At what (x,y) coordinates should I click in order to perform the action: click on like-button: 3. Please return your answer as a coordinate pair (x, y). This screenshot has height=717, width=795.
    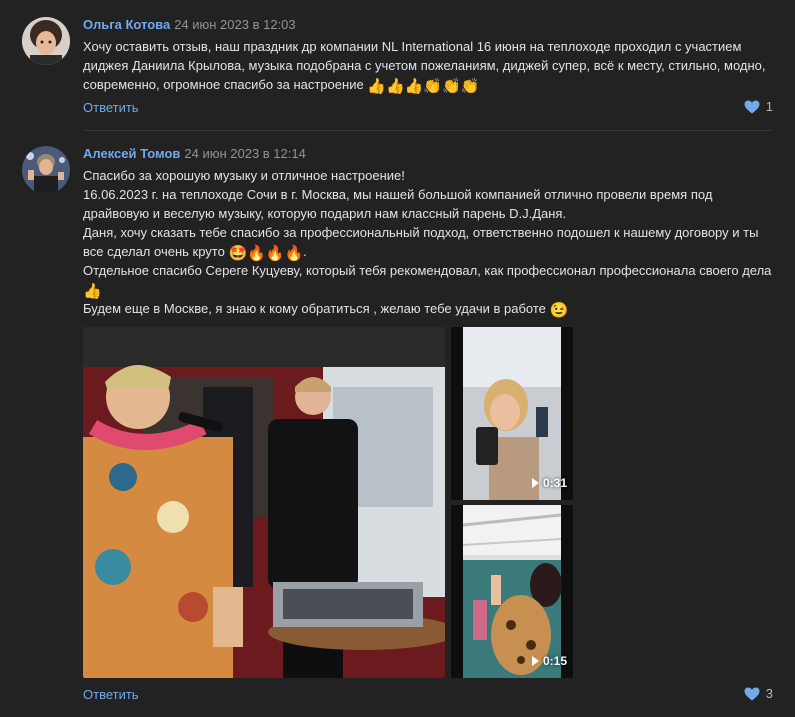
    Looking at the image, I should click on (758, 693).